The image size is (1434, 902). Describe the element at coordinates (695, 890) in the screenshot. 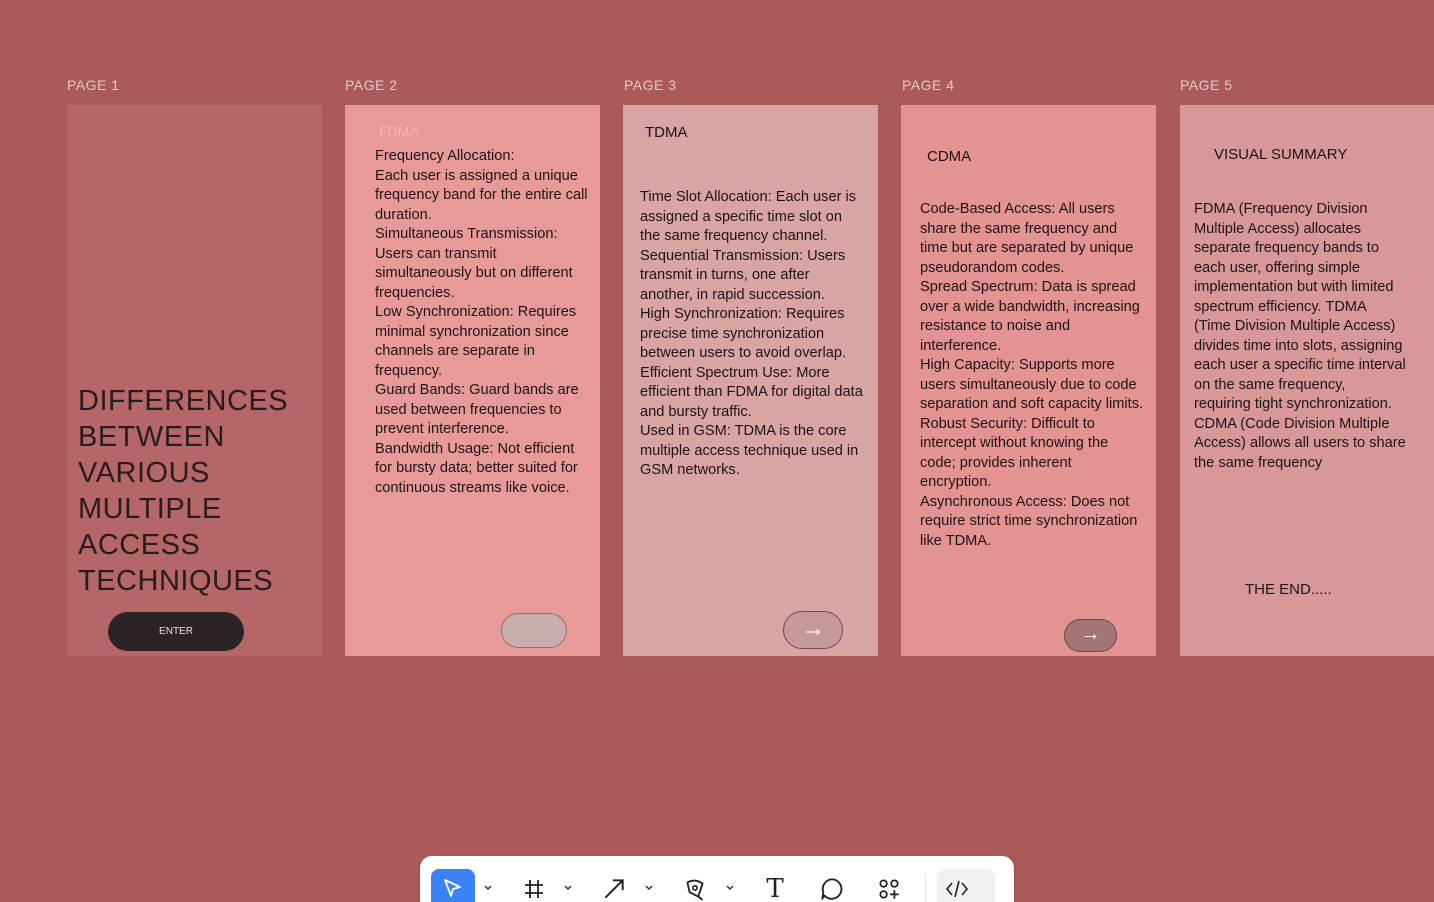

I see `pen-icon` at that location.